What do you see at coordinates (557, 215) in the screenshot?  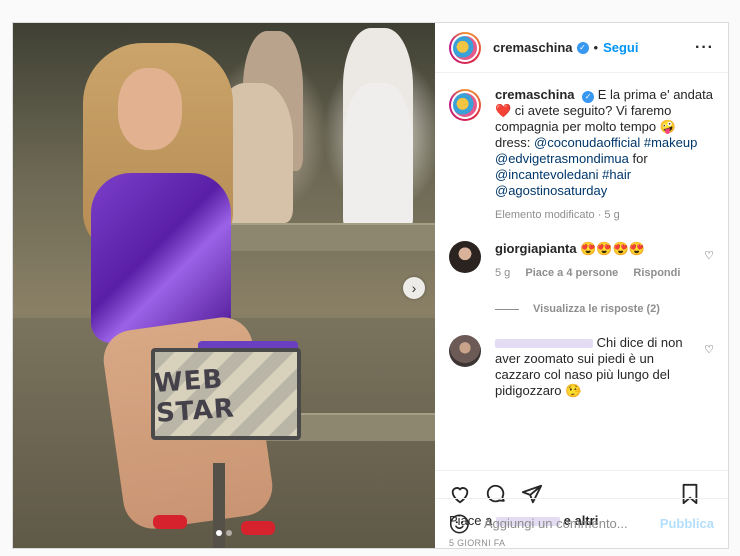 I see `caption-edited: Elemento modificato · 5 g` at bounding box center [557, 215].